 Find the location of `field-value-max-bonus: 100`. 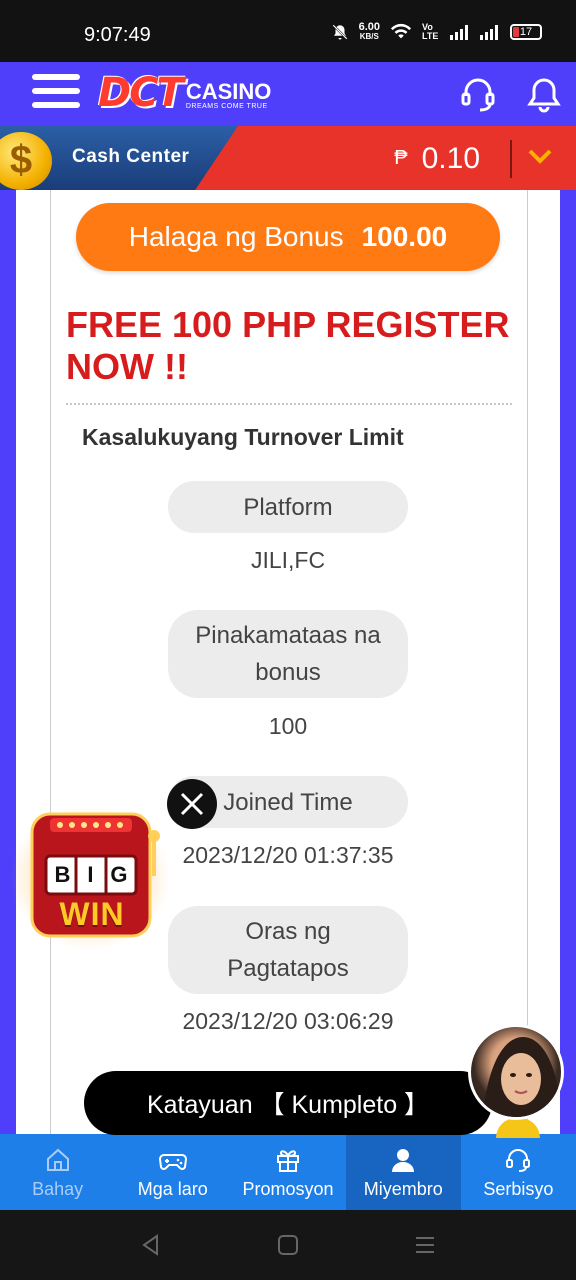

field-value-max-bonus: 100 is located at coordinates (288, 726).